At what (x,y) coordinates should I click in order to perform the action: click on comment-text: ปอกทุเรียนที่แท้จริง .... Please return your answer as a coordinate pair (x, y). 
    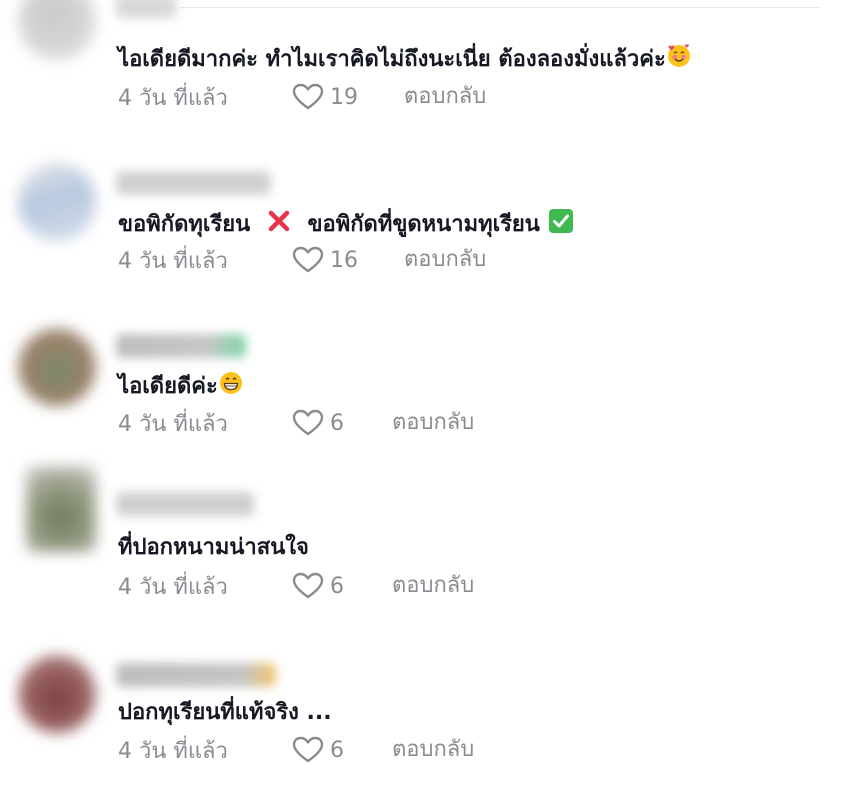
    Looking at the image, I should click on (225, 713).